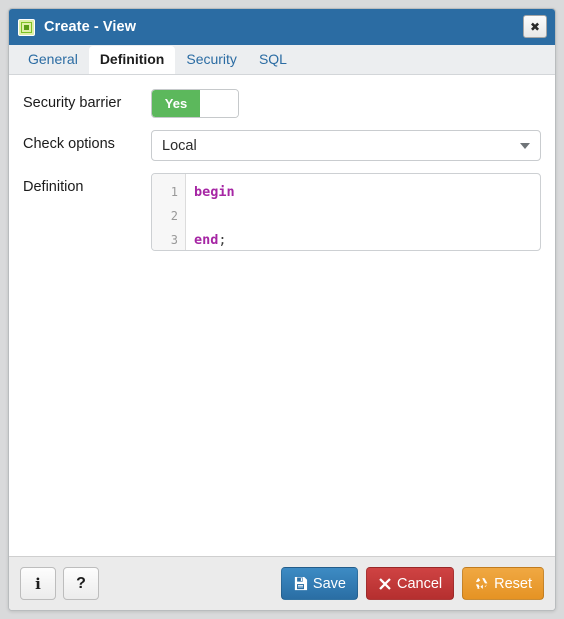 The image size is (564, 619). What do you see at coordinates (26, 27) in the screenshot?
I see `view-icon` at bounding box center [26, 27].